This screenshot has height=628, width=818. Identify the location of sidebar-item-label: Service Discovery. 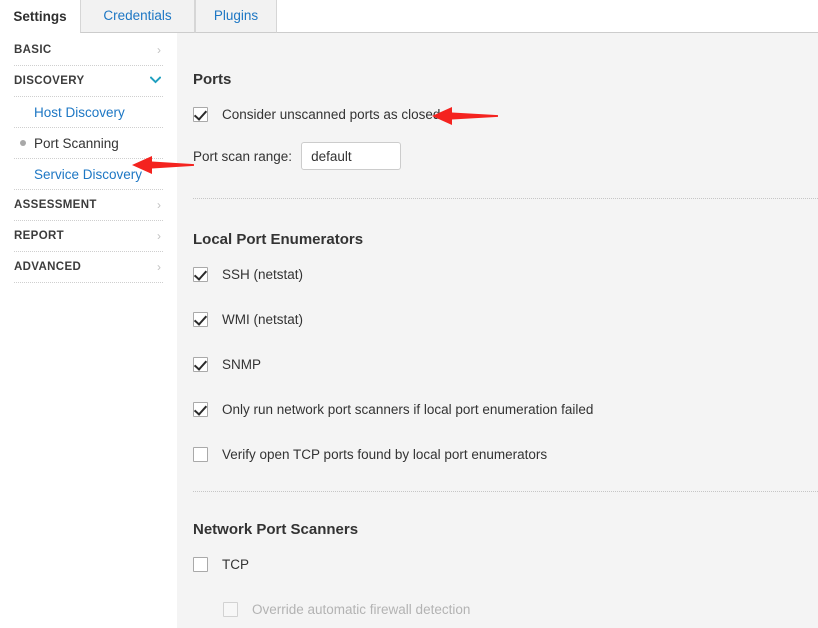
(88, 174).